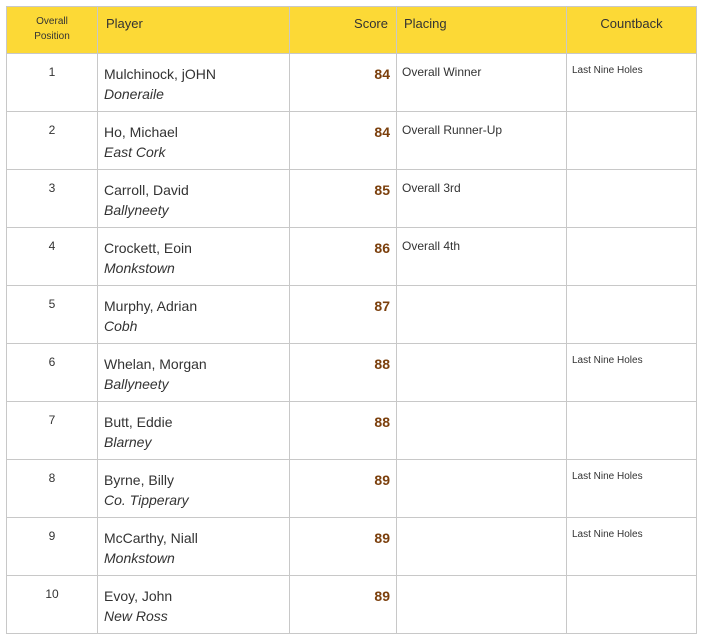  What do you see at coordinates (196, 596) in the screenshot?
I see `player-name: Evoy, John` at bounding box center [196, 596].